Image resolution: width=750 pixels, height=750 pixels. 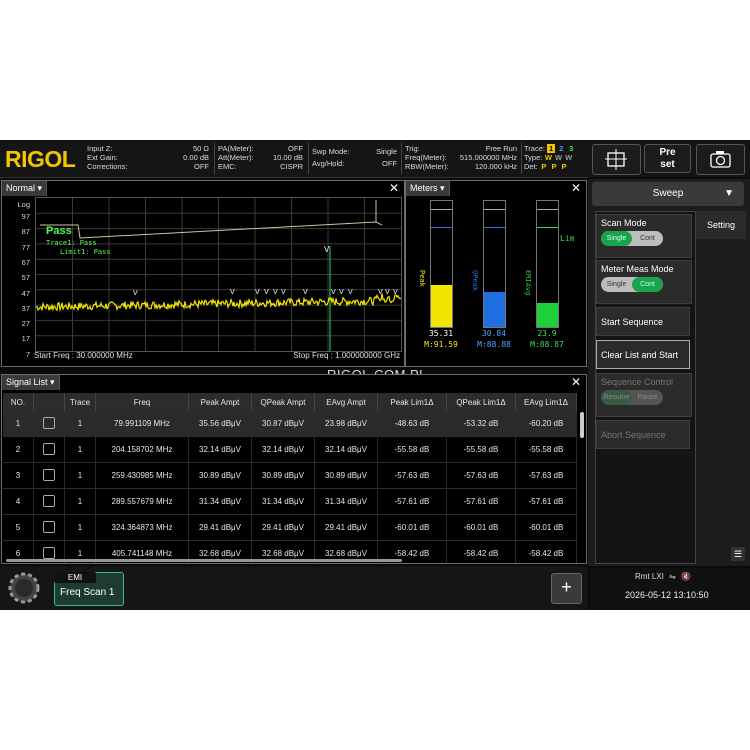 What do you see at coordinates (546, 402) in the screenshot?
I see `column-header: EAvg Lim1Δ` at bounding box center [546, 402].